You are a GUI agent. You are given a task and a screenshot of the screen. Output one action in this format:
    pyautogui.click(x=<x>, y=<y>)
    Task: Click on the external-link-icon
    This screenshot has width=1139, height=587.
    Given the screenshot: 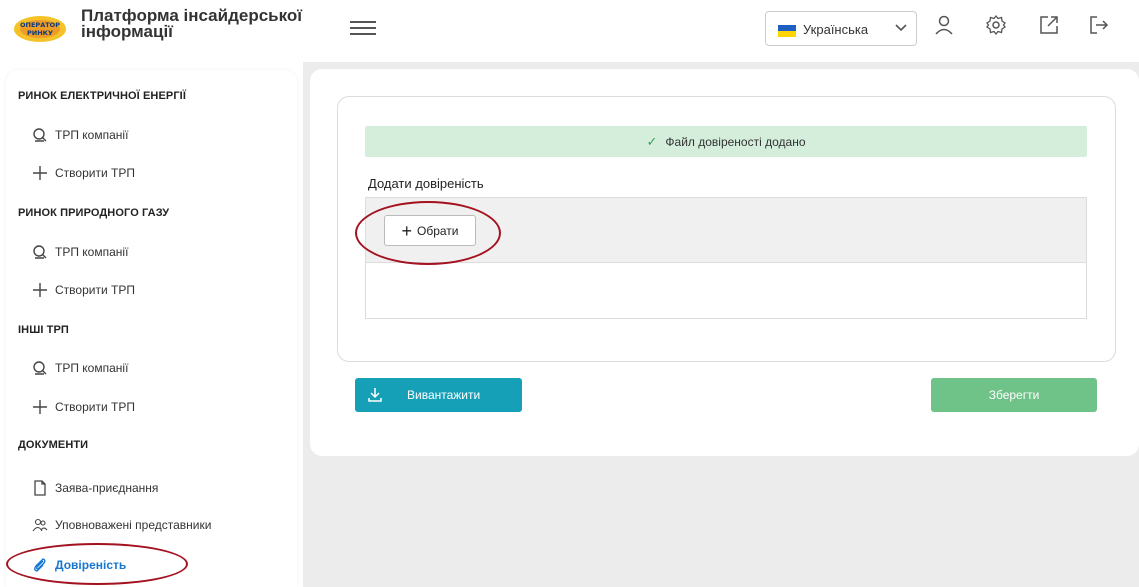 What is the action you would take?
    pyautogui.click(x=1049, y=25)
    